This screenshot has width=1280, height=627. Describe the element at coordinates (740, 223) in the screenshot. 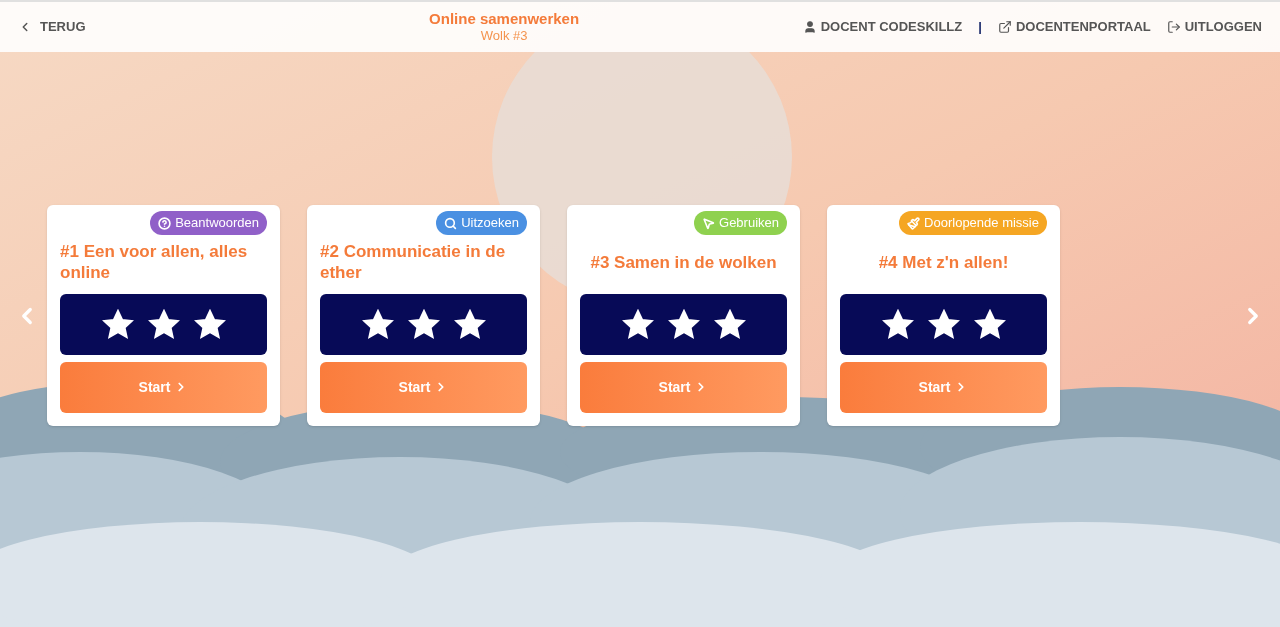

I see `category-badge: Gebruiken` at that location.